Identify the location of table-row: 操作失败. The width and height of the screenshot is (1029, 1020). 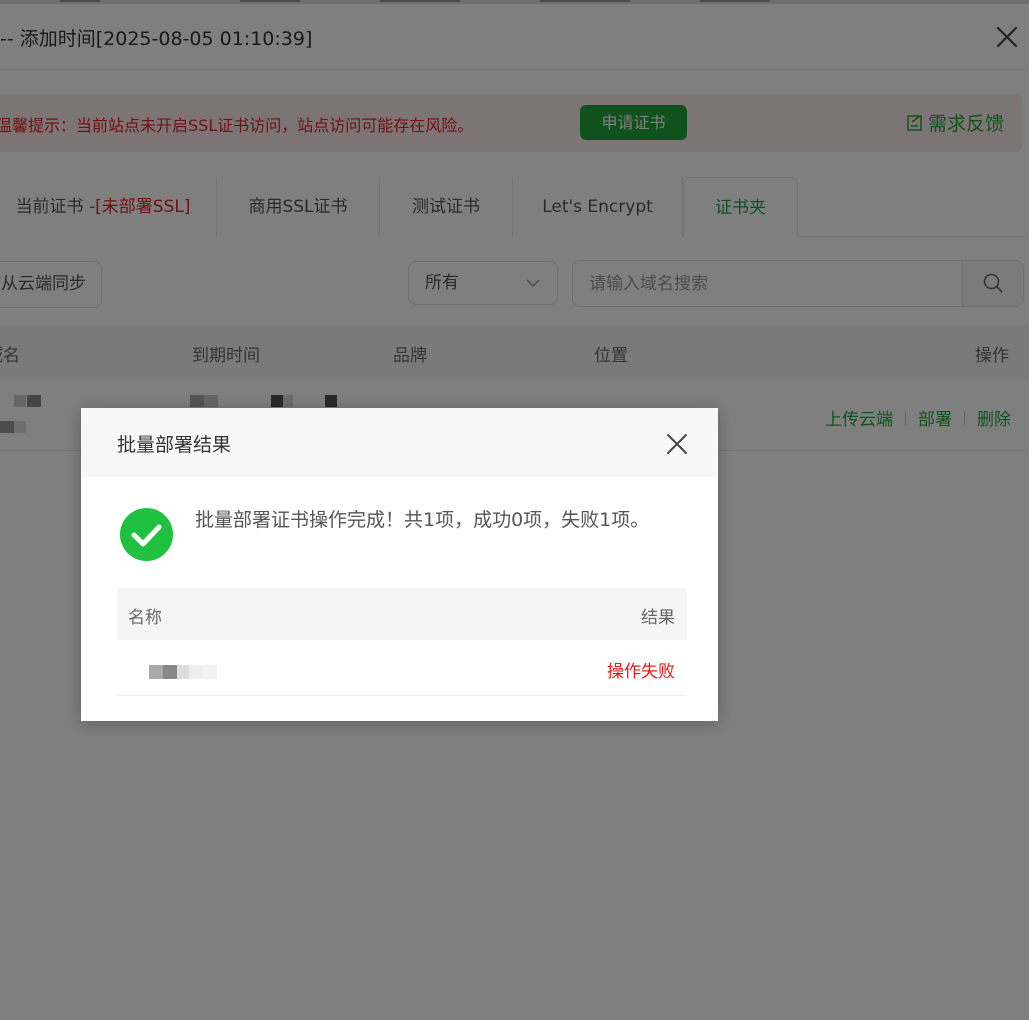
(402, 668).